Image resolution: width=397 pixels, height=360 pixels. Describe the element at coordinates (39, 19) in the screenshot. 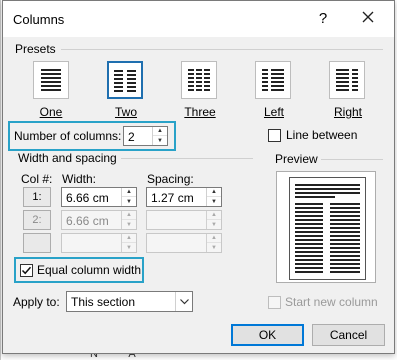

I see `dialog-title: Columns` at that location.